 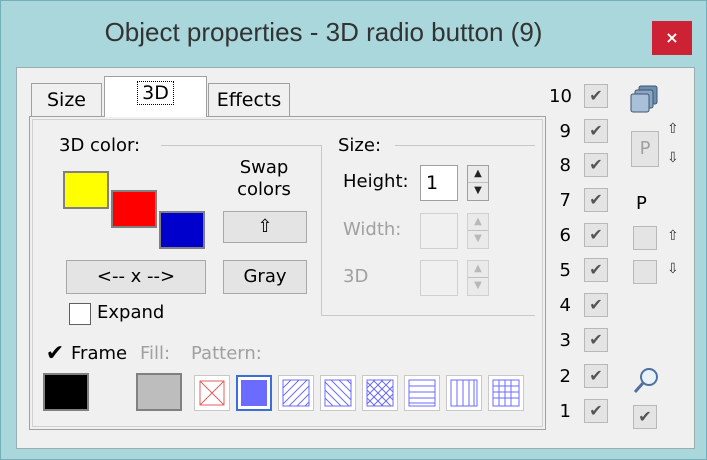 What do you see at coordinates (565, 270) in the screenshot?
I see `layer-number: 5` at bounding box center [565, 270].